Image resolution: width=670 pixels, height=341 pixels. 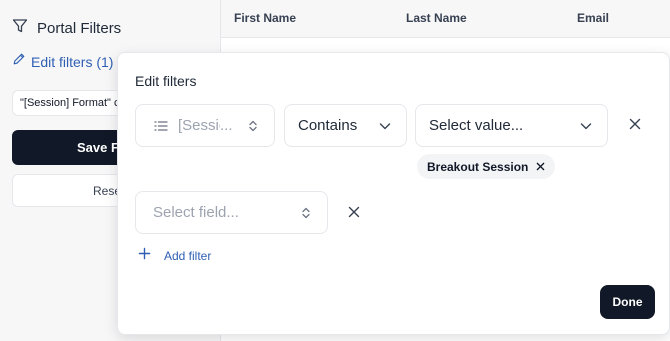 I want to click on done-button: Done, so click(x=627, y=302).